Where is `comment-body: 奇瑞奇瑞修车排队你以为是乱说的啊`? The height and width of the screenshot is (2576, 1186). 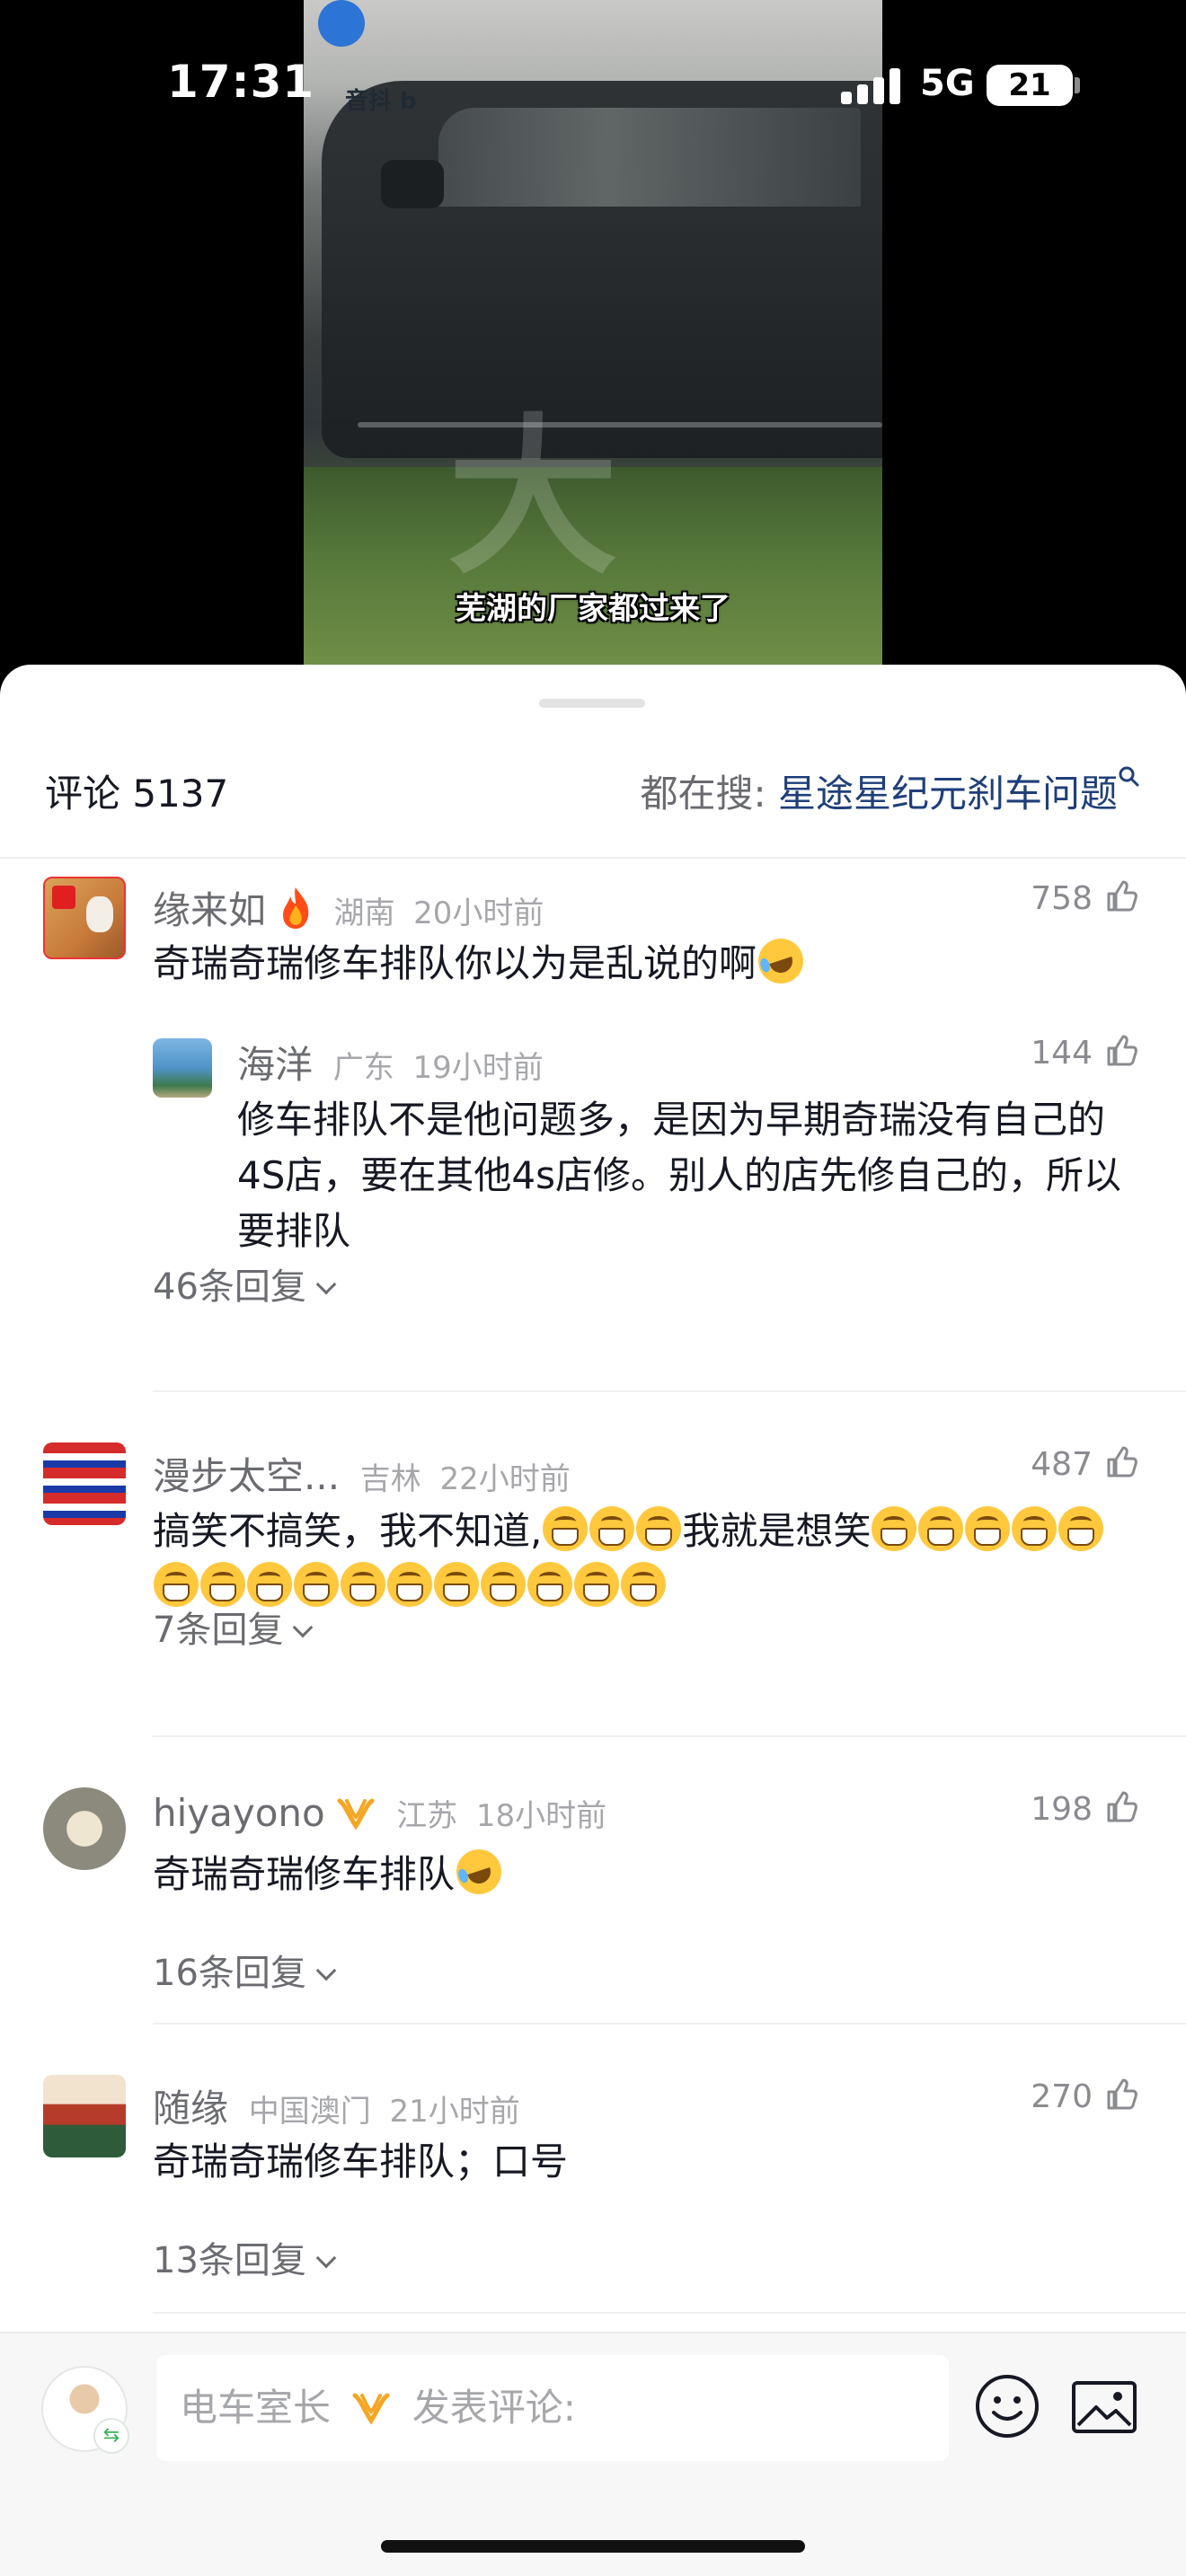 comment-body: 奇瑞奇瑞修车排队你以为是乱说的啊 is located at coordinates (455, 963).